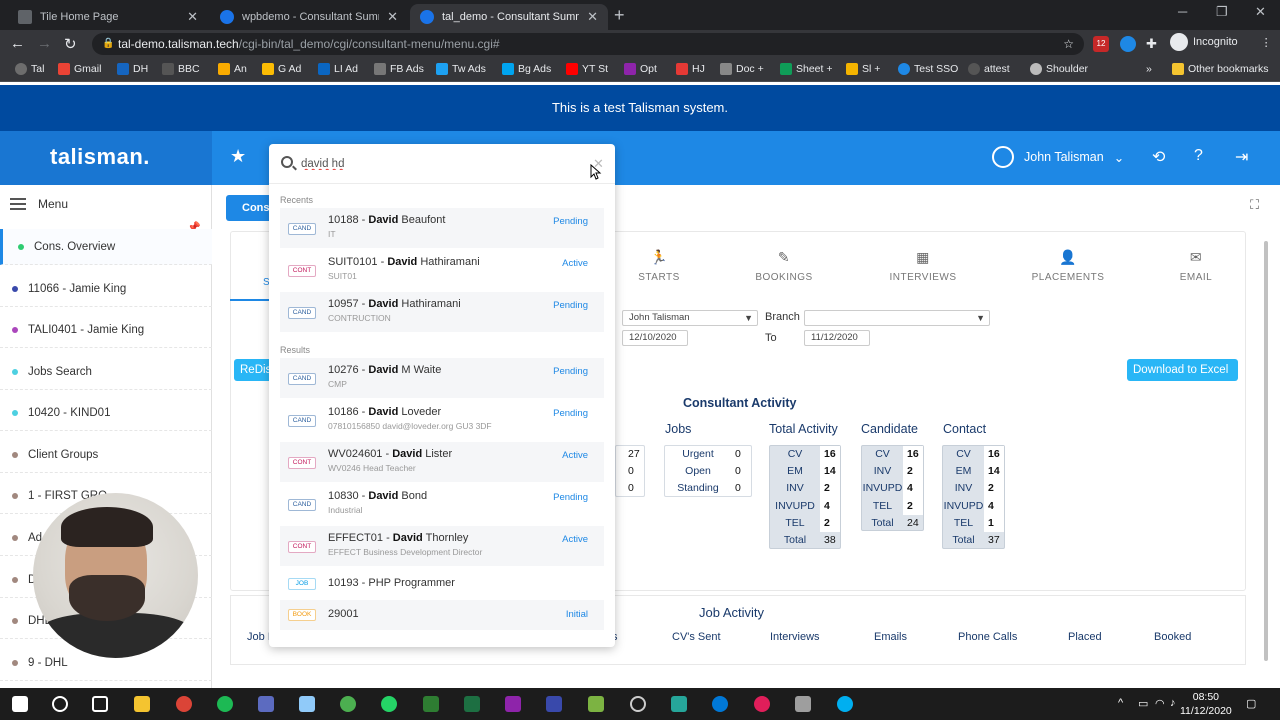 The height and width of the screenshot is (720, 1280). I want to click on more-icon: ⋮, so click(1266, 42).